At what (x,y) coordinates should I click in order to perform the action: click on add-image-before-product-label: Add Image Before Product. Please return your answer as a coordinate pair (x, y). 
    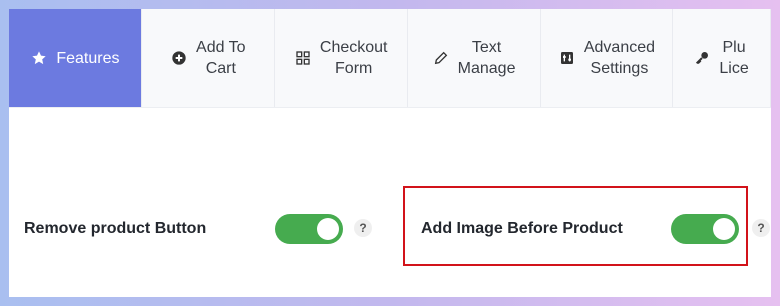
    Looking at the image, I should click on (522, 228).